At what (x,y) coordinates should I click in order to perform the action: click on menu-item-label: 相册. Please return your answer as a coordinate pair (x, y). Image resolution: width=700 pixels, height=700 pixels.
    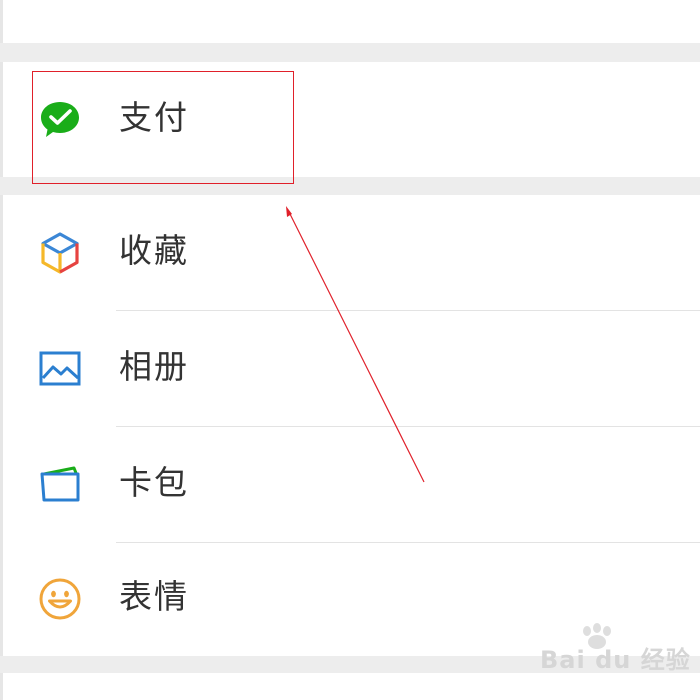
    Looking at the image, I should click on (154, 366).